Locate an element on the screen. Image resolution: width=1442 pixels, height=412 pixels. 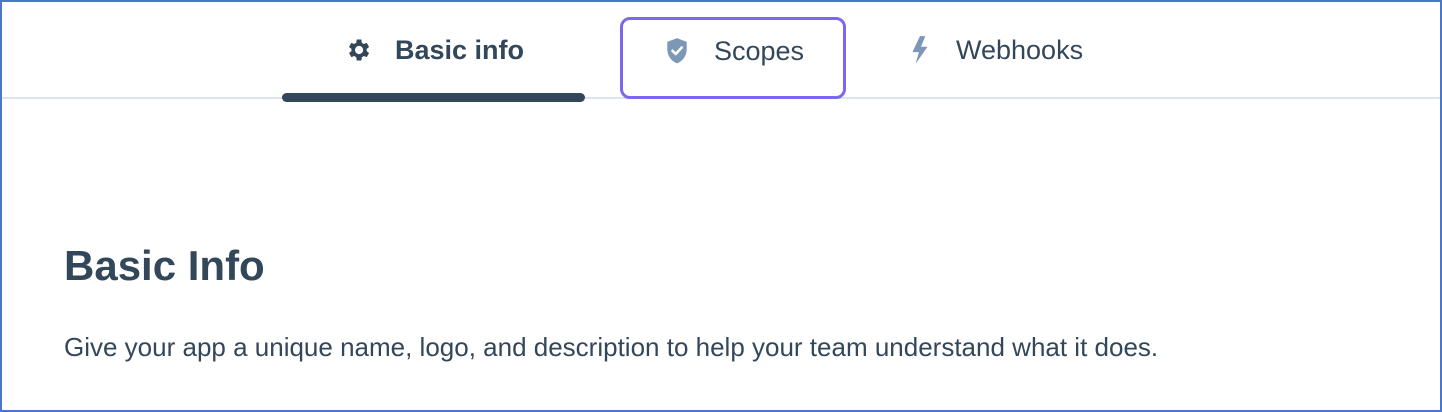
shield-check-icon is located at coordinates (677, 51).